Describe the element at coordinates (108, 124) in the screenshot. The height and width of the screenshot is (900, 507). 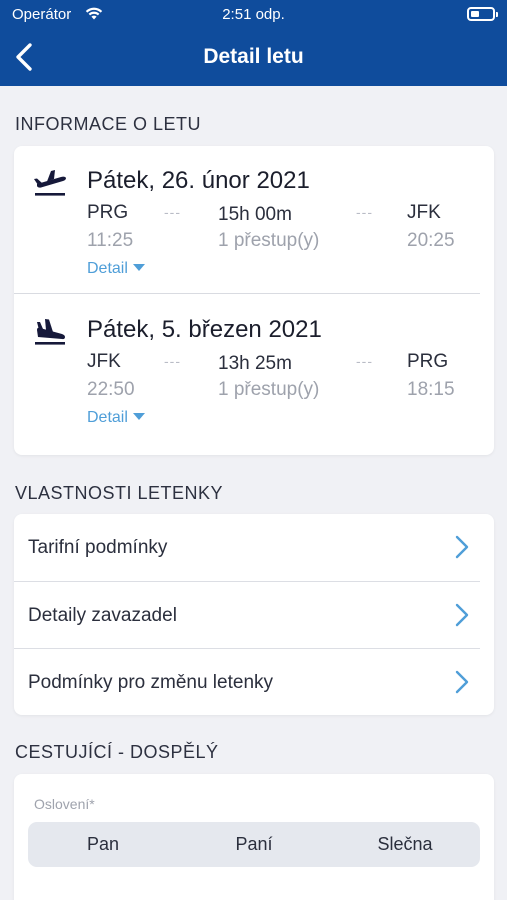
I see `section-title-flight-info: INFORMACE O LETU` at that location.